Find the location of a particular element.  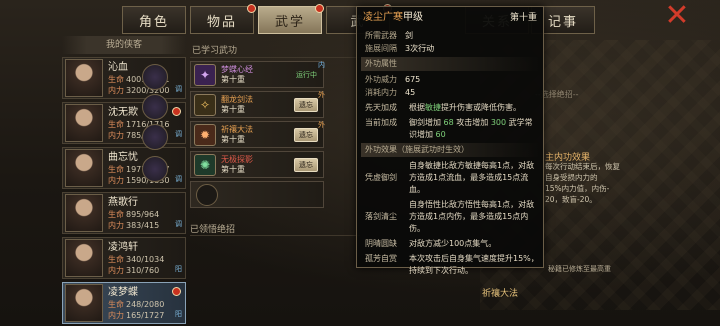

power-value: 675 is located at coordinates (413, 79).